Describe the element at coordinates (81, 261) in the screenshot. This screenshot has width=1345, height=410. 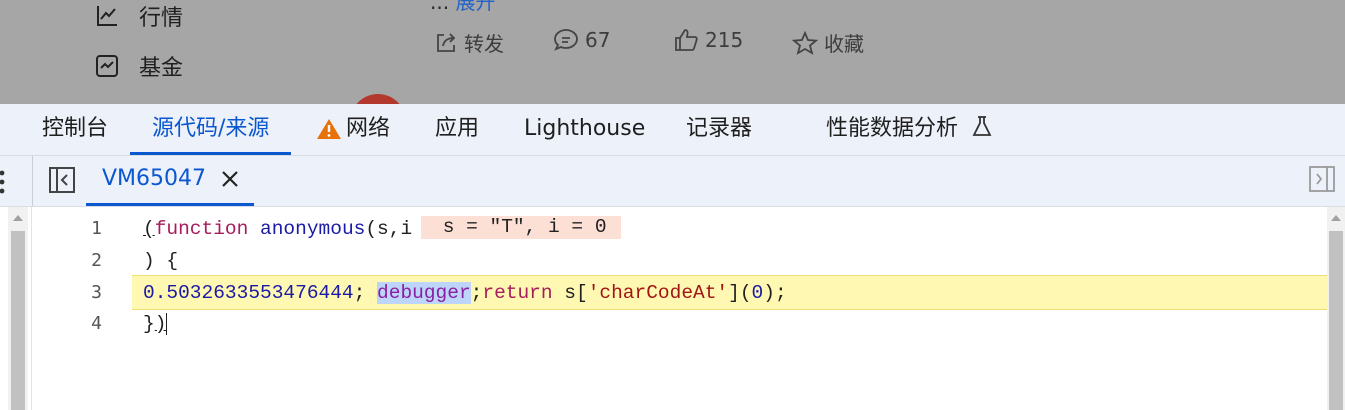
I see `line-number: 2` at that location.